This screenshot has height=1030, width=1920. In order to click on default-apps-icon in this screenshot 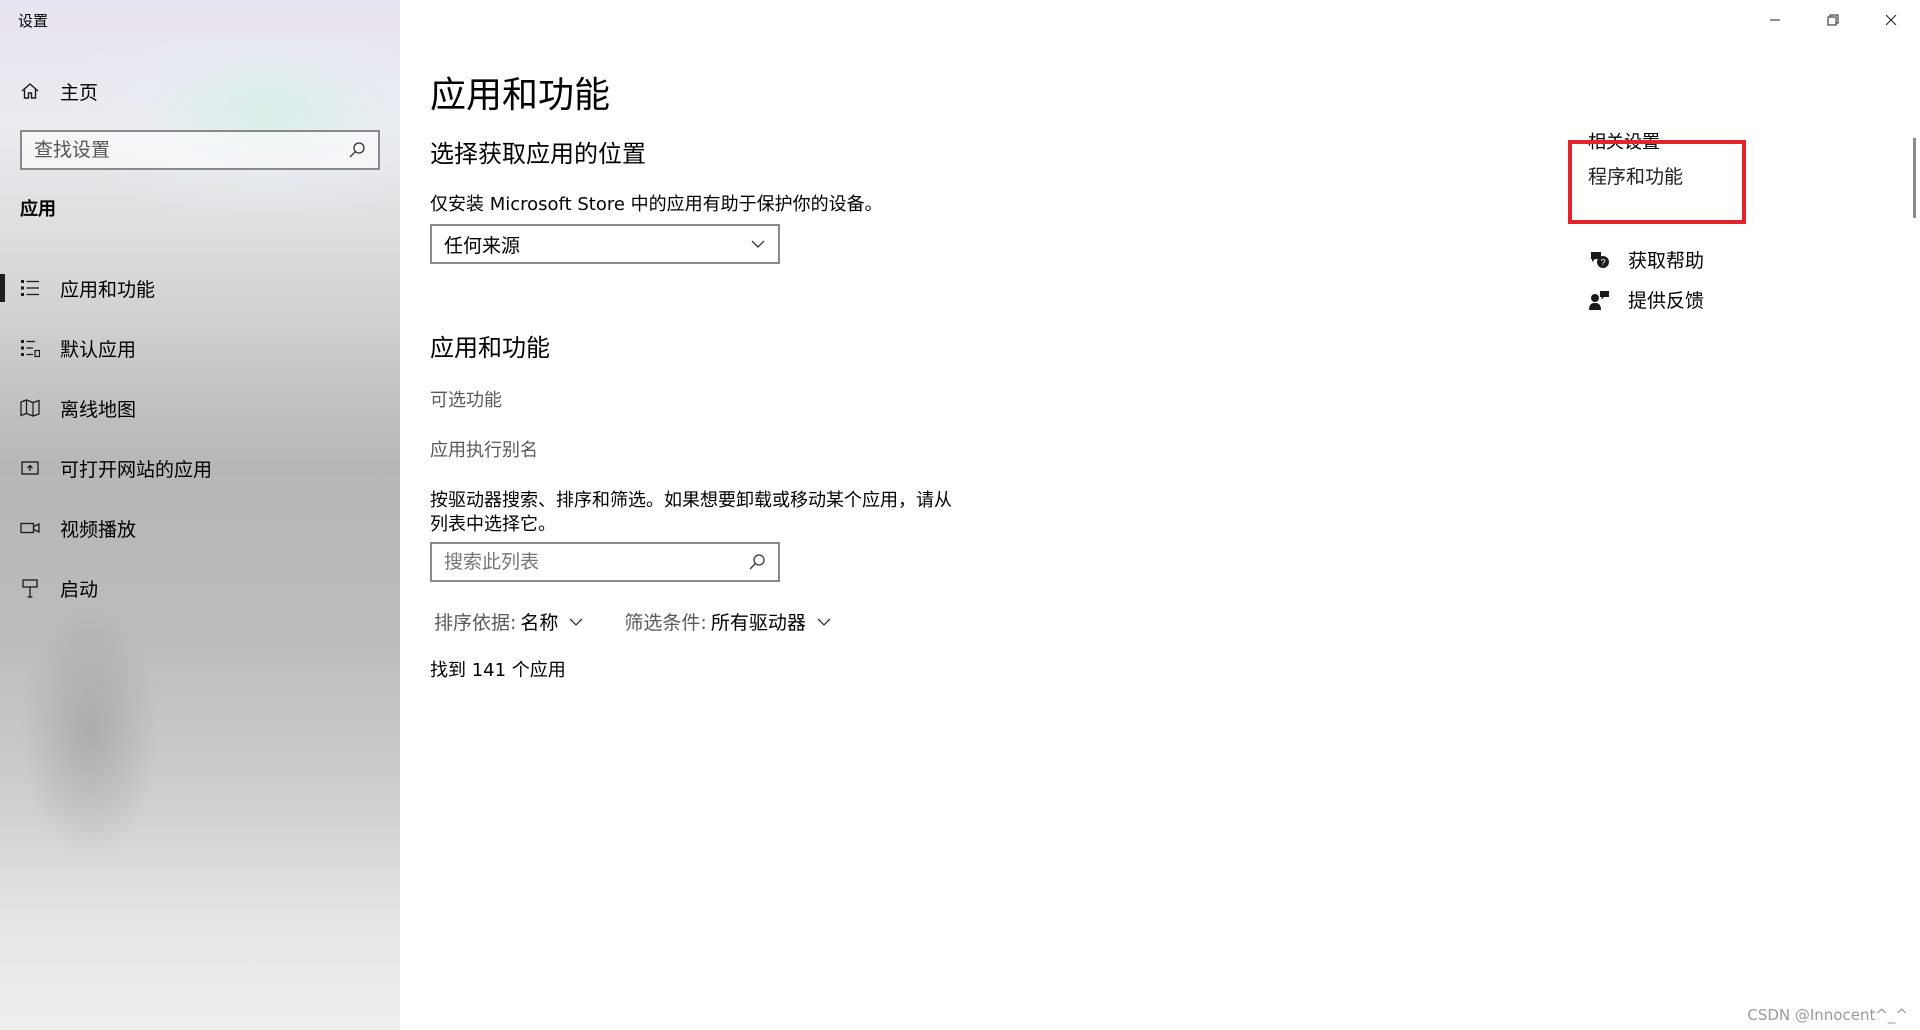, I will do `click(30, 349)`.